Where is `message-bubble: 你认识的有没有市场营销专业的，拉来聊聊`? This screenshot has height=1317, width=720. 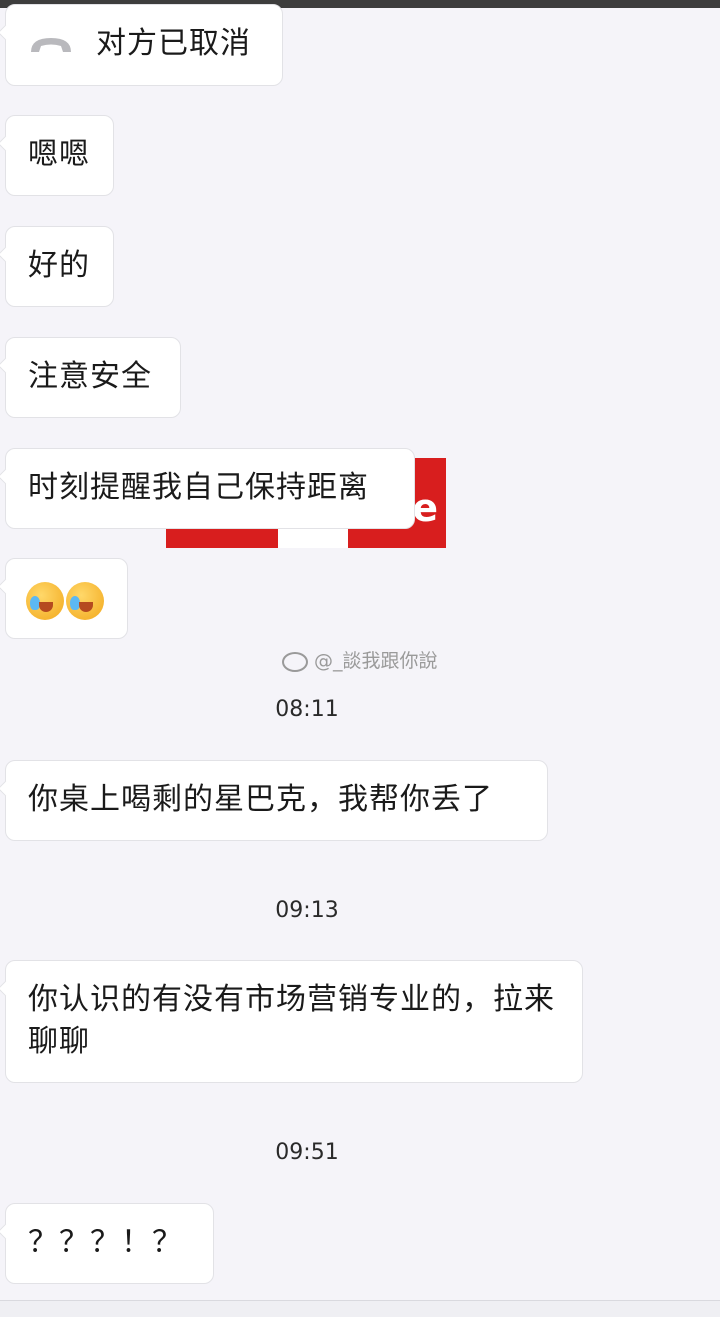
message-bubble: 你认识的有没有市场营销专业的，拉来聊聊 is located at coordinates (291, 1021).